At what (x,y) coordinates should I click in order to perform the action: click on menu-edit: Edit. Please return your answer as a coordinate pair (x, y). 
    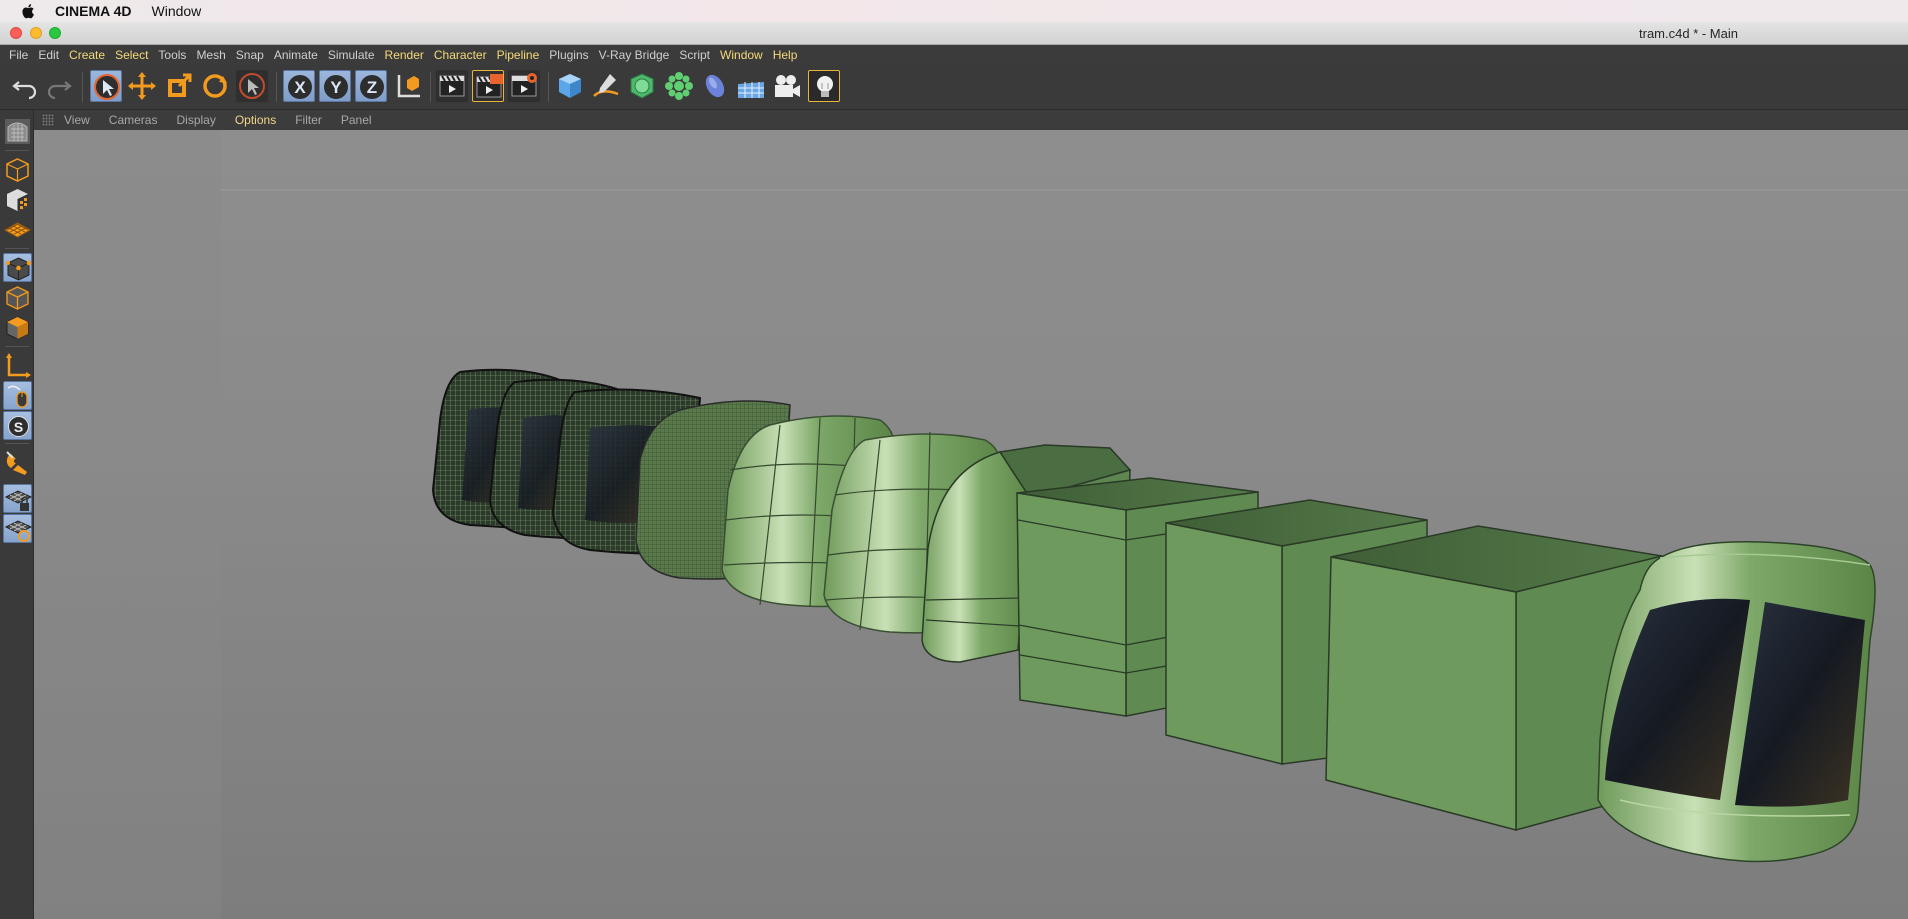
    Looking at the image, I should click on (48, 55).